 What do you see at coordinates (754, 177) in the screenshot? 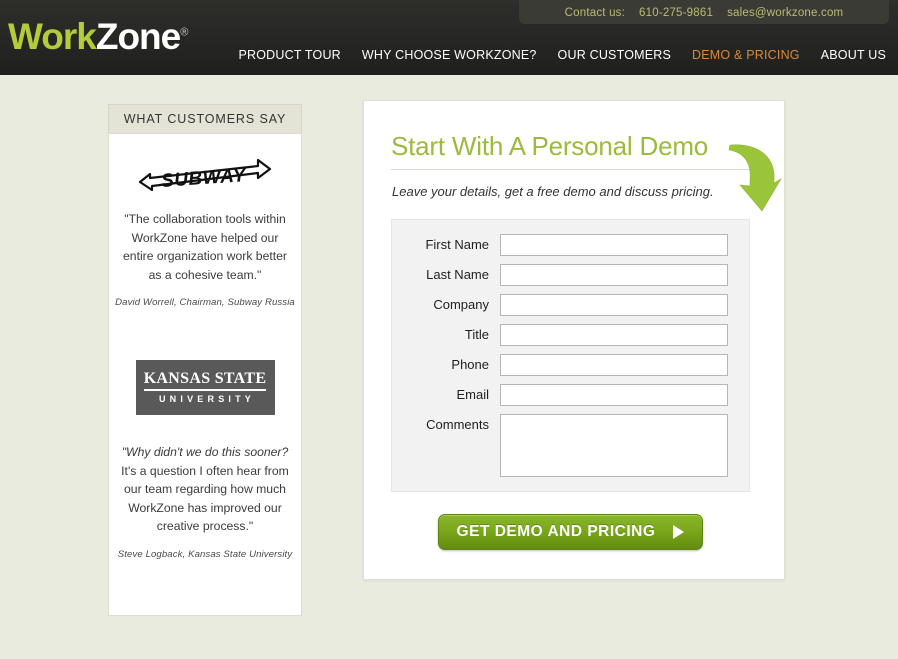
I see `curved-green-arrow-icon` at bounding box center [754, 177].